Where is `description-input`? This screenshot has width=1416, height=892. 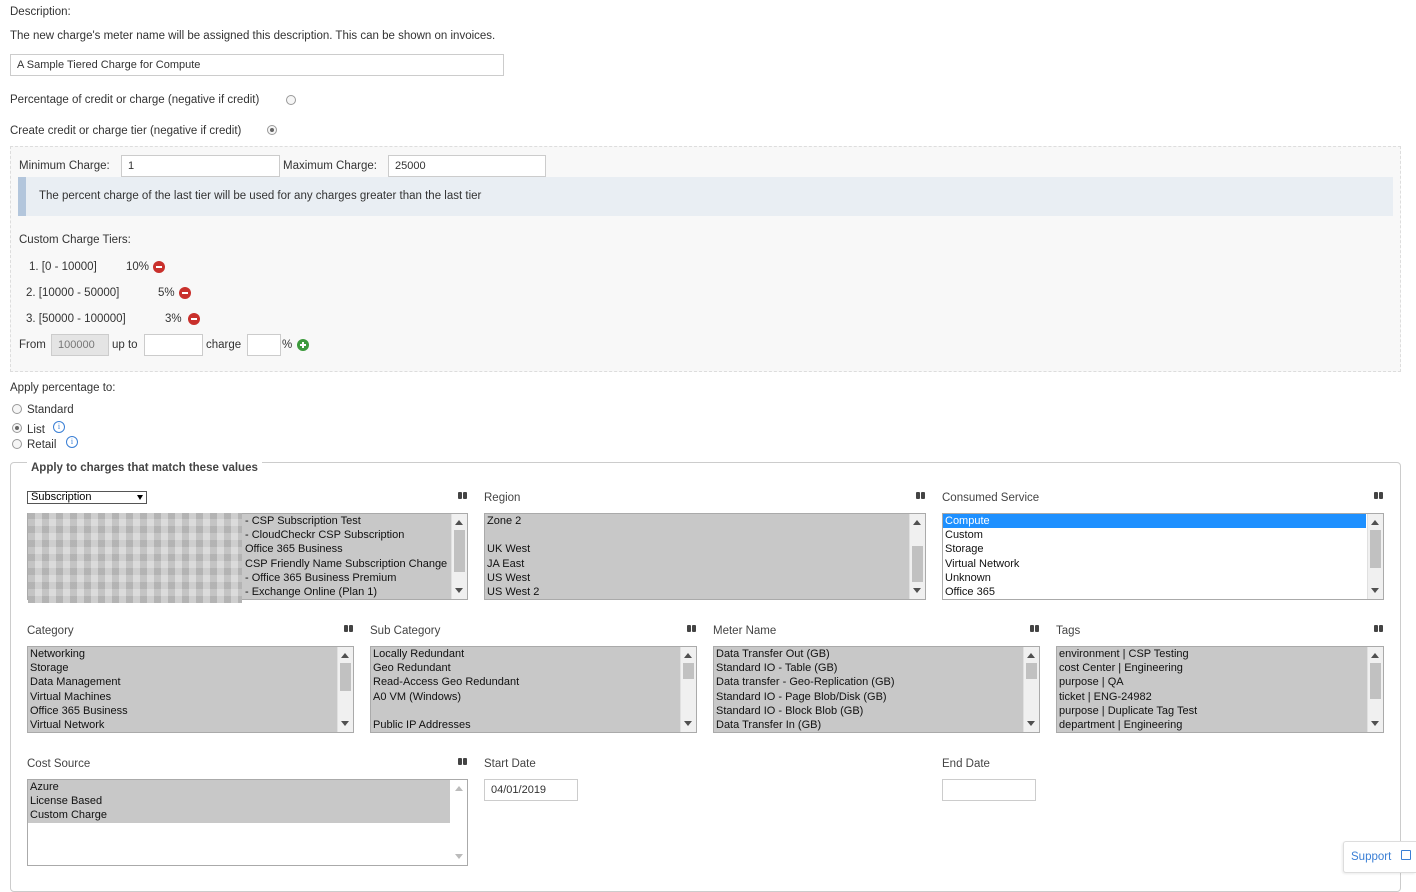
description-input is located at coordinates (257, 65).